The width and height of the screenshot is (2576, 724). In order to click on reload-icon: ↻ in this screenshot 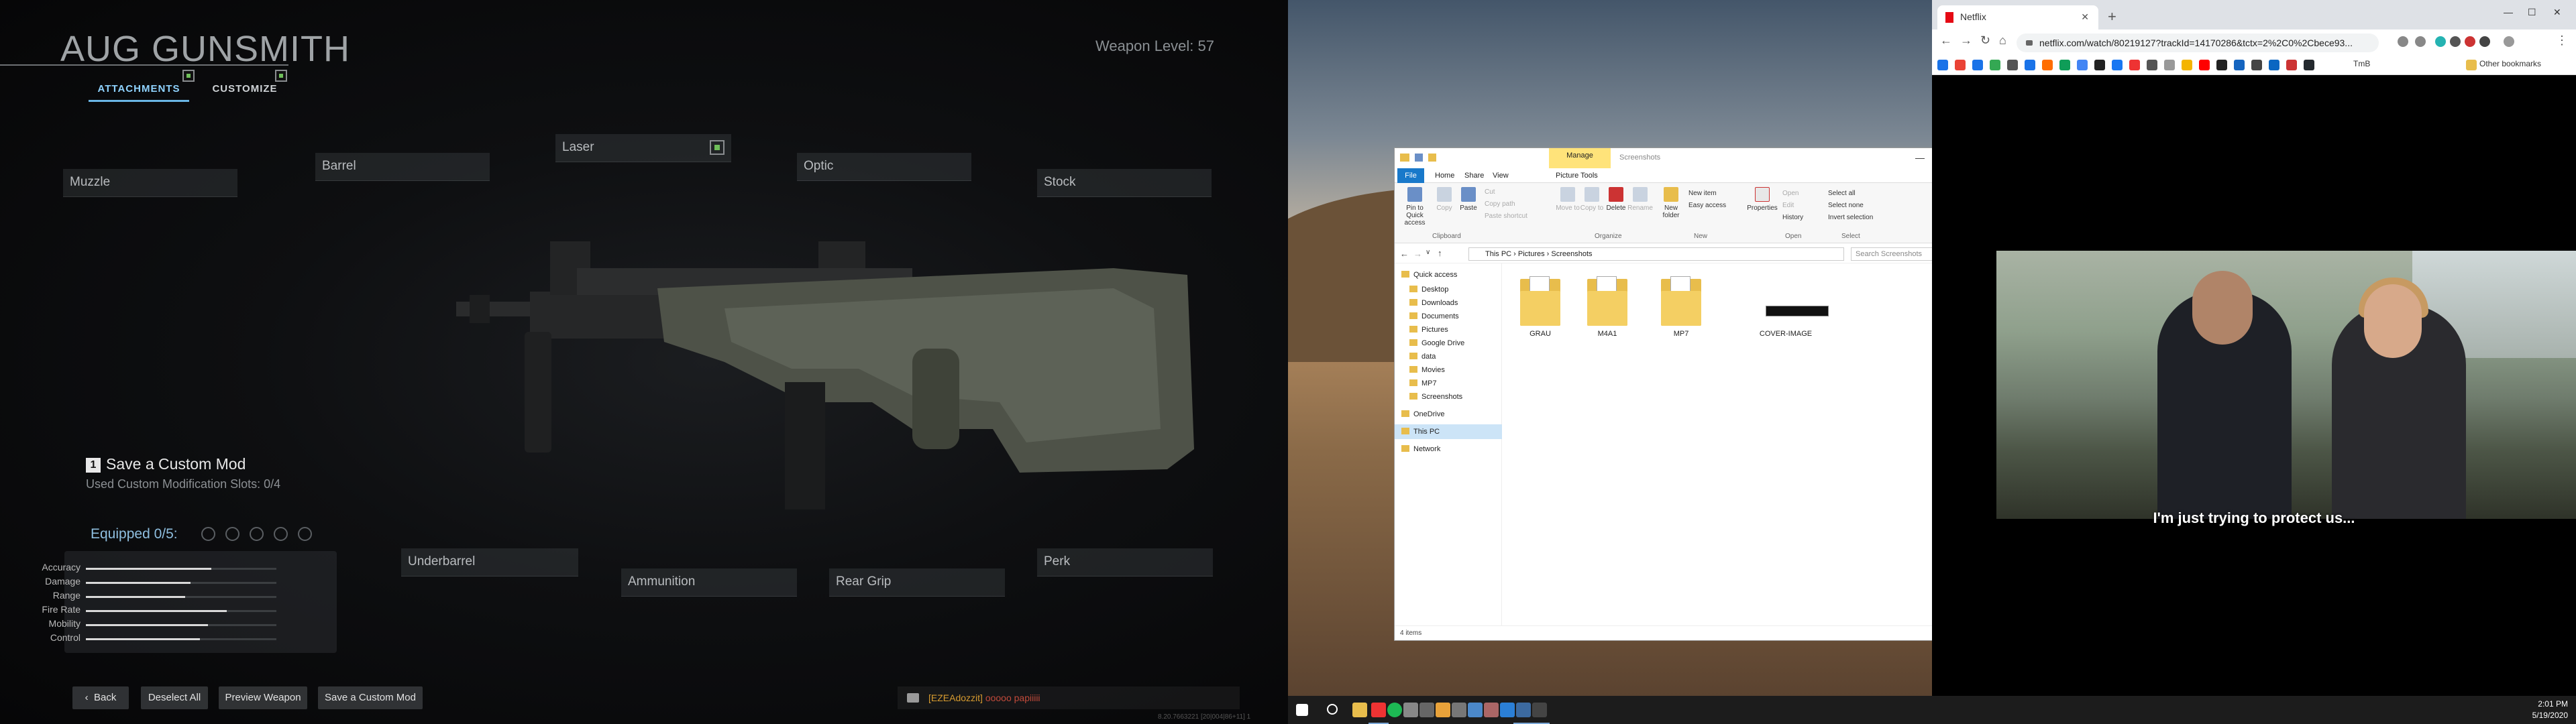, I will do `click(1985, 41)`.